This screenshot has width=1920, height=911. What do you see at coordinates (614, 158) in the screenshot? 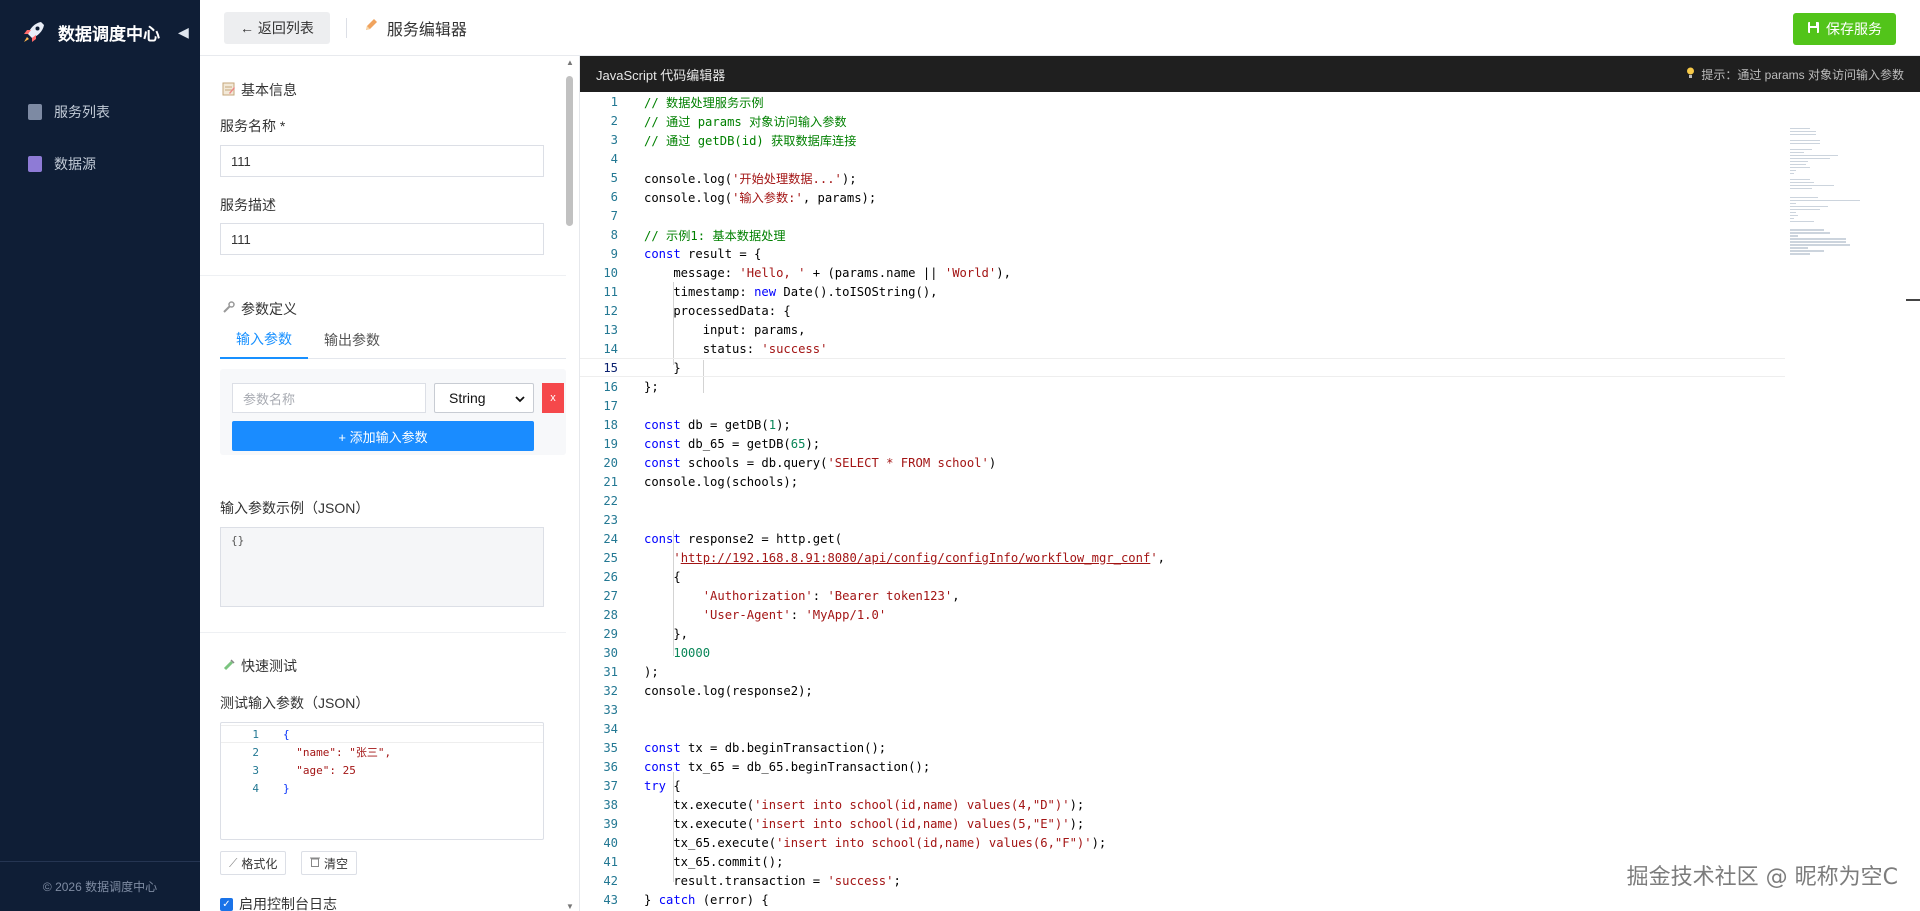
I see `code-line: 4` at bounding box center [614, 158].